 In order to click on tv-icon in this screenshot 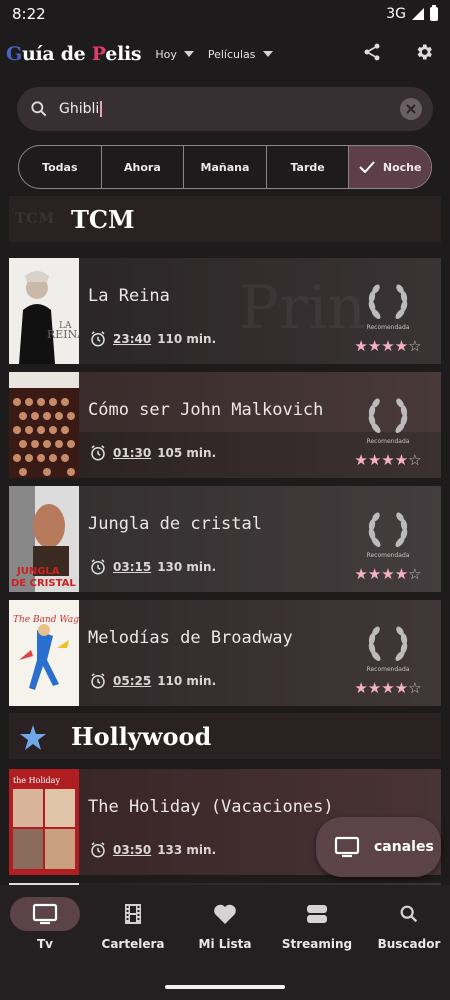, I will do `click(45, 914)`.